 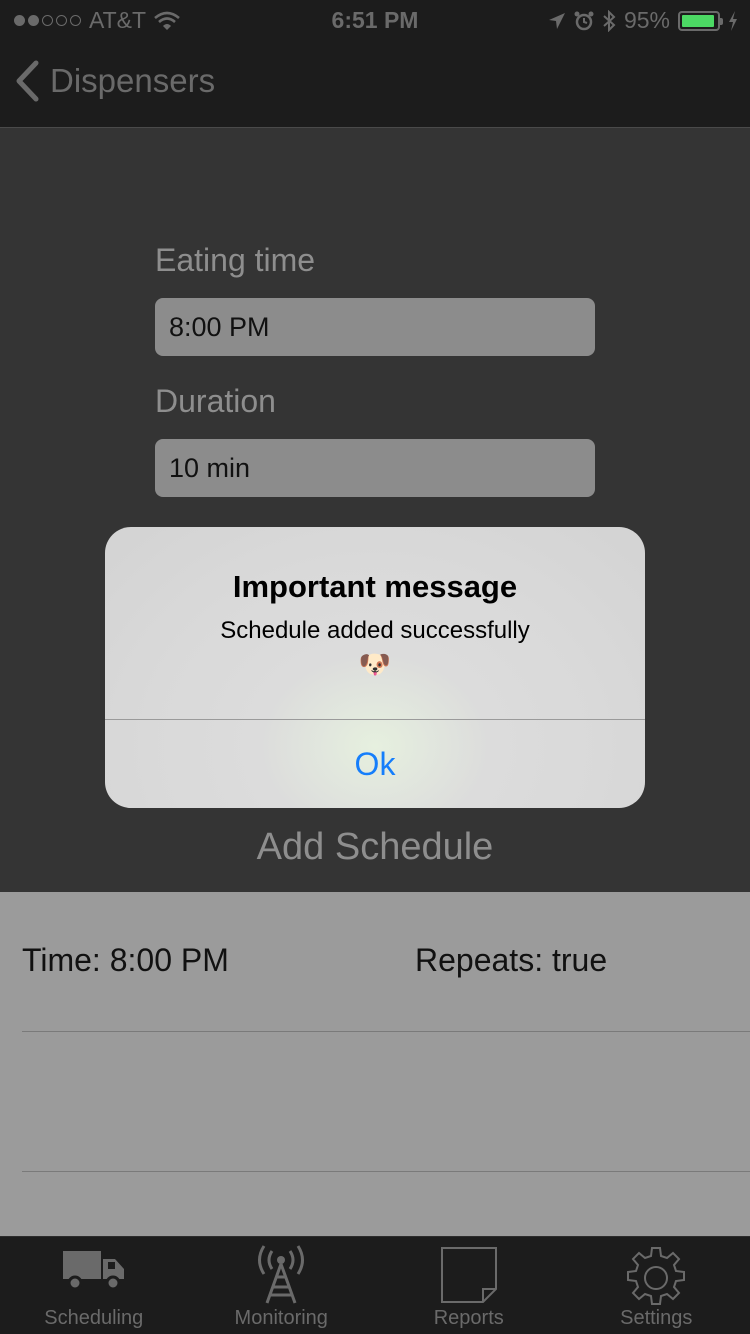 I want to click on schedule-time: Time: 8:00 PM, so click(x=125, y=960).